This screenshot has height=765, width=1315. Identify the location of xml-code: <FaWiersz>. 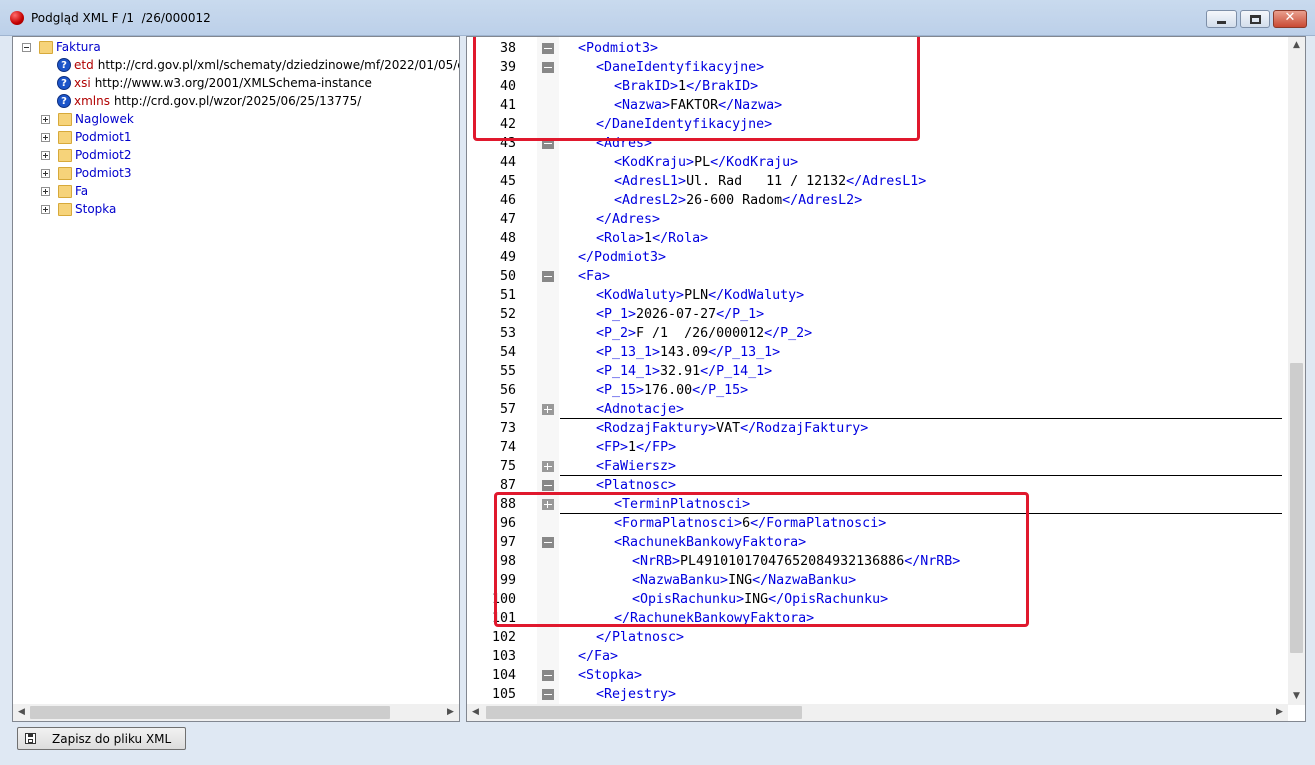
(636, 466).